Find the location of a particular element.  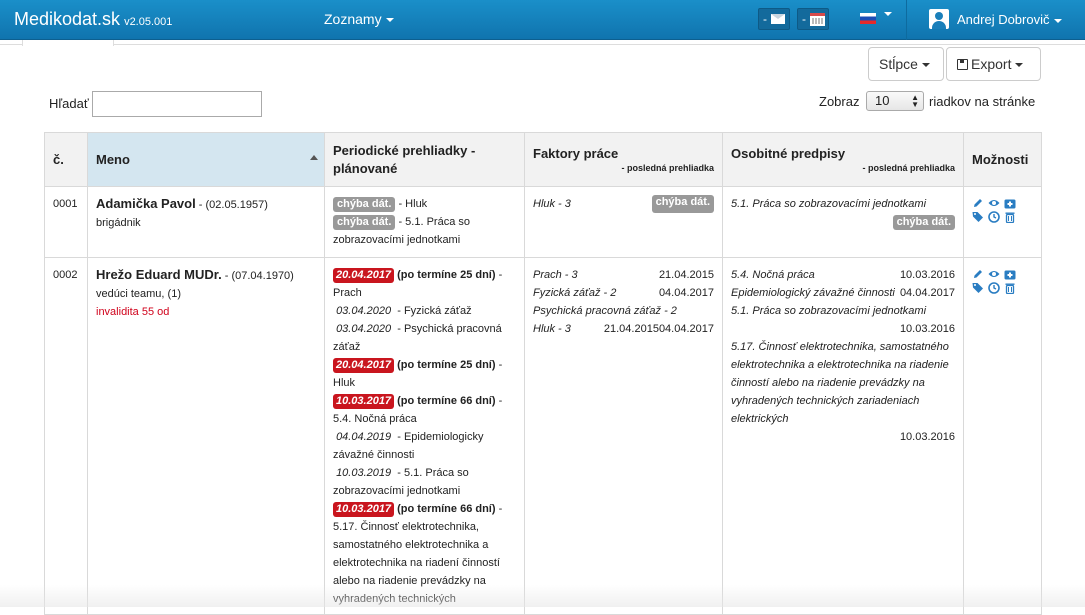

factor-name: Fyzická záťaž - 2 is located at coordinates (575, 293).